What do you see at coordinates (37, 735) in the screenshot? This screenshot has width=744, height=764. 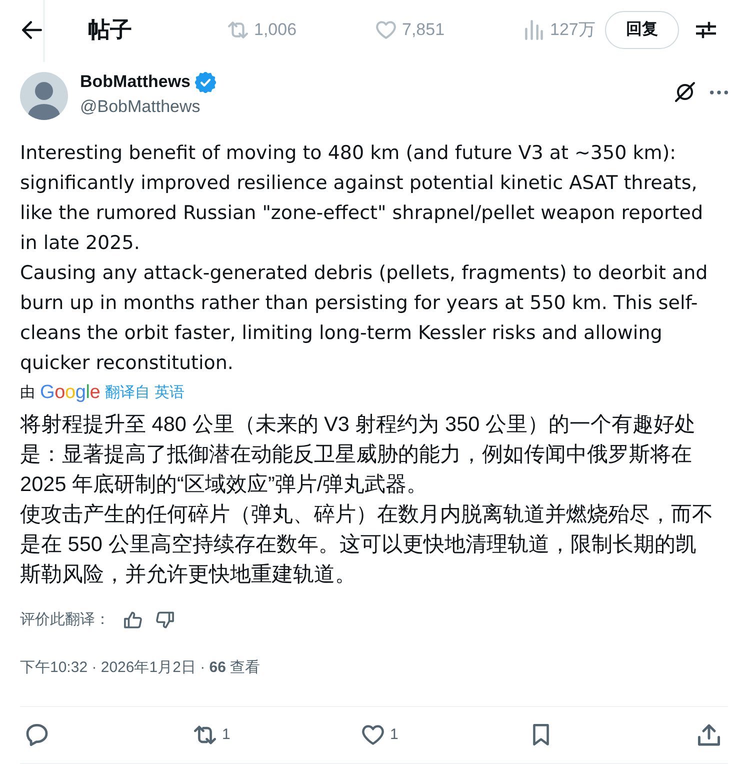 I see `speech-bubble-icon` at bounding box center [37, 735].